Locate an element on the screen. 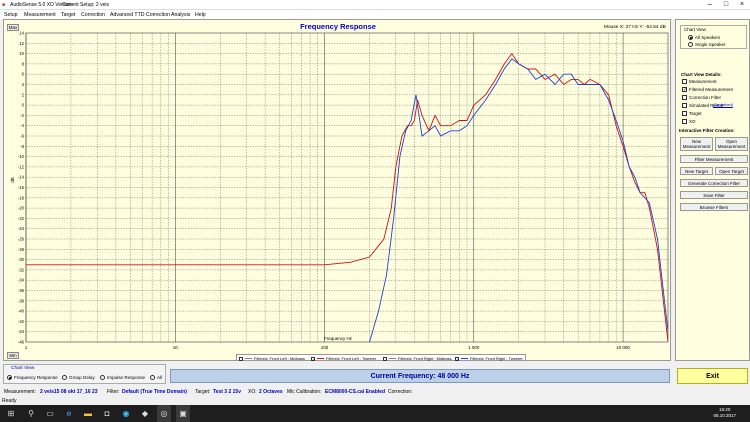 Image resolution: width=750 pixels, height=422 pixels. maximize-icon: □ is located at coordinates (726, 5).